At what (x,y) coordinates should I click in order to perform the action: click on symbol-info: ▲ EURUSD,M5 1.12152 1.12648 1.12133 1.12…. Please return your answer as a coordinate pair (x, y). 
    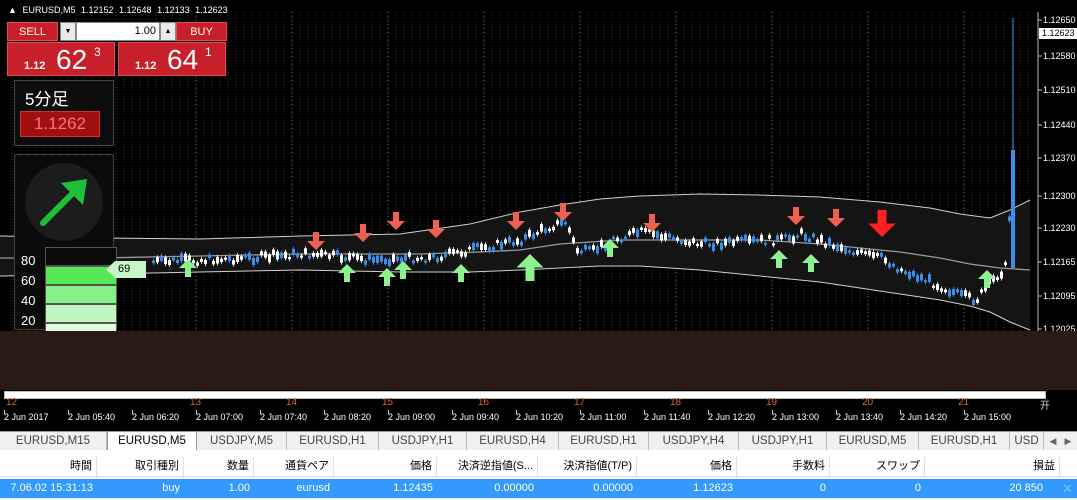
    Looking at the image, I should click on (119, 10).